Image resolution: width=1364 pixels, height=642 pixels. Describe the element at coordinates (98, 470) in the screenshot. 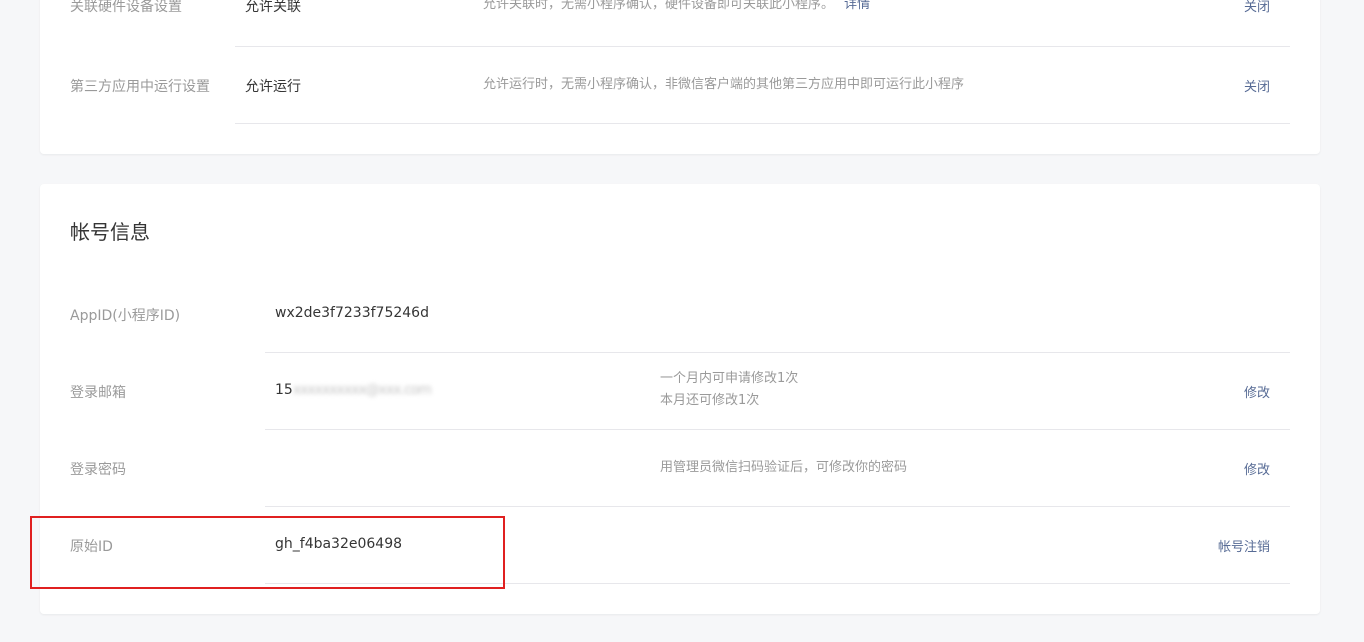

I see `password-label: 登录密码` at that location.